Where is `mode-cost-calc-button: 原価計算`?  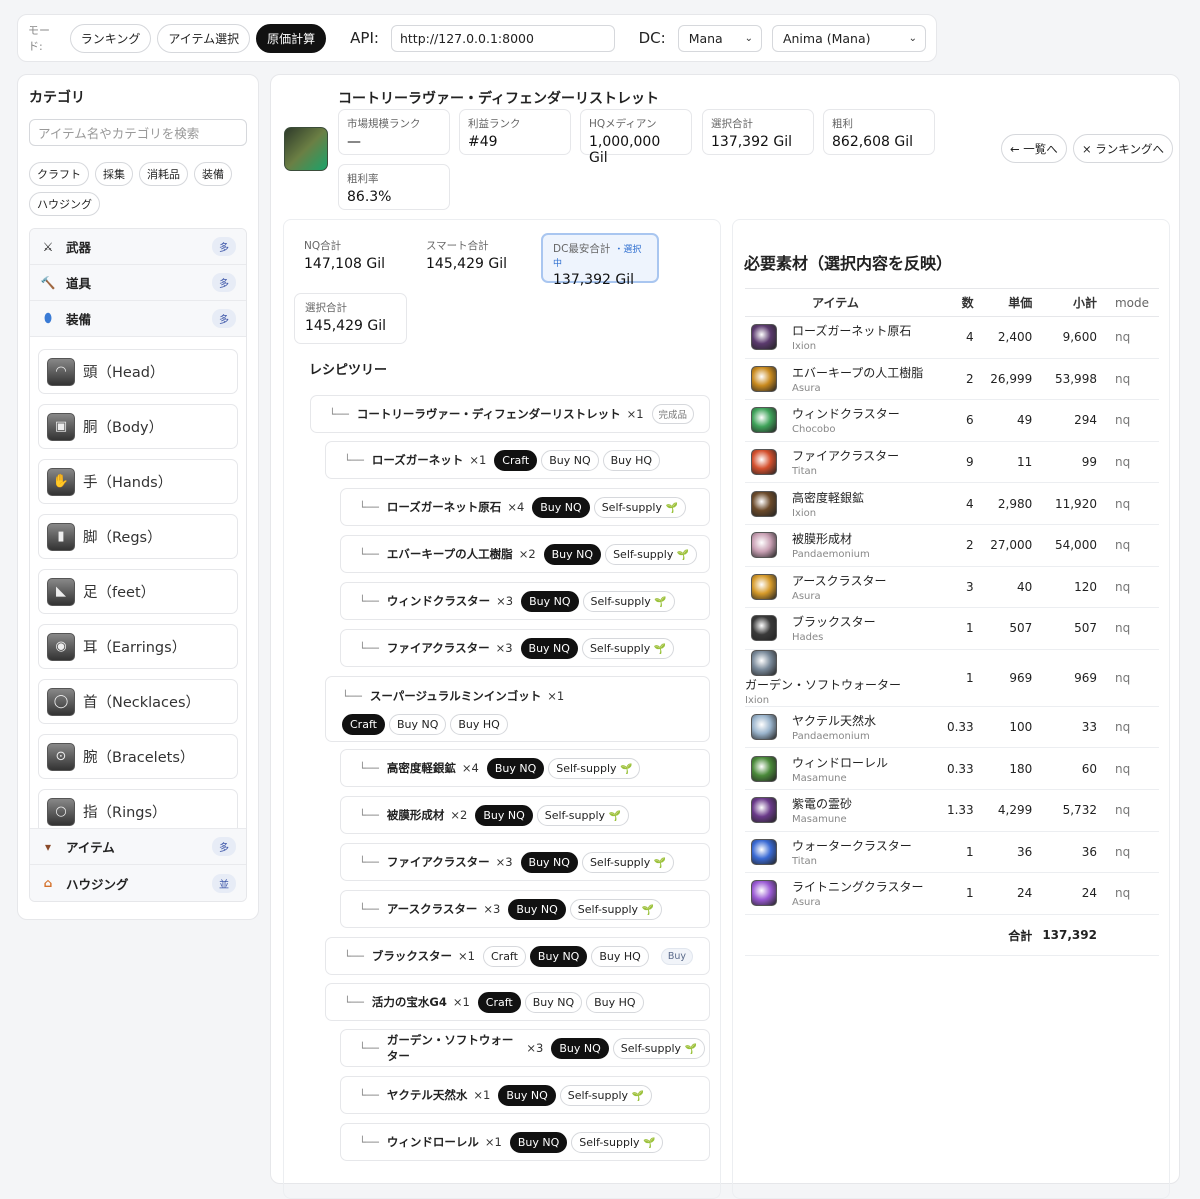 mode-cost-calc-button: 原価計算 is located at coordinates (291, 38).